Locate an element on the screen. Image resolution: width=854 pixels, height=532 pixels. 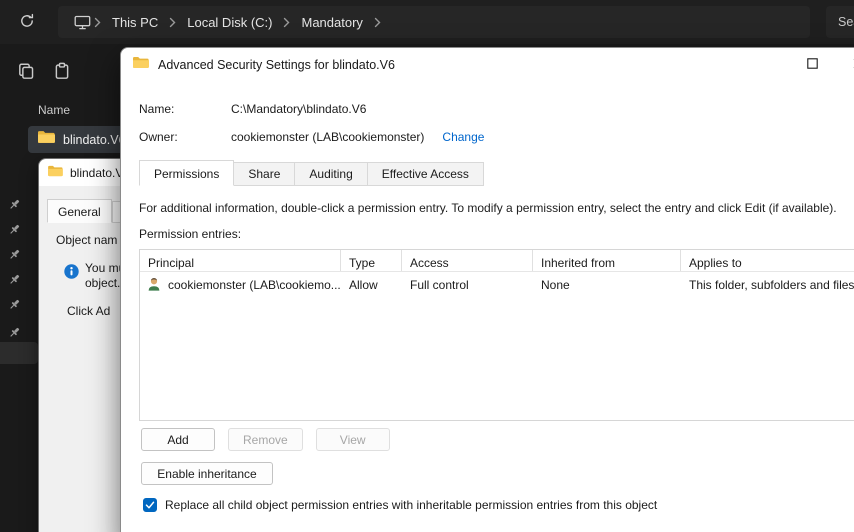
maximize-button is located at coordinates (812, 64).